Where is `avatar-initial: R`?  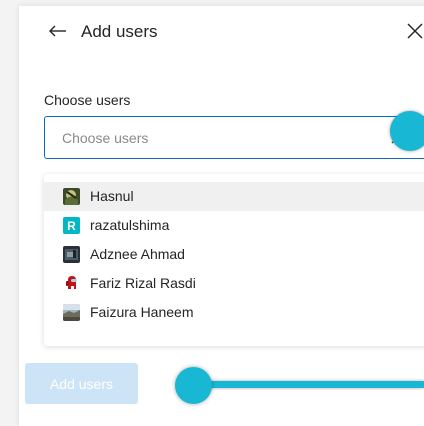 avatar-initial: R is located at coordinates (71, 225).